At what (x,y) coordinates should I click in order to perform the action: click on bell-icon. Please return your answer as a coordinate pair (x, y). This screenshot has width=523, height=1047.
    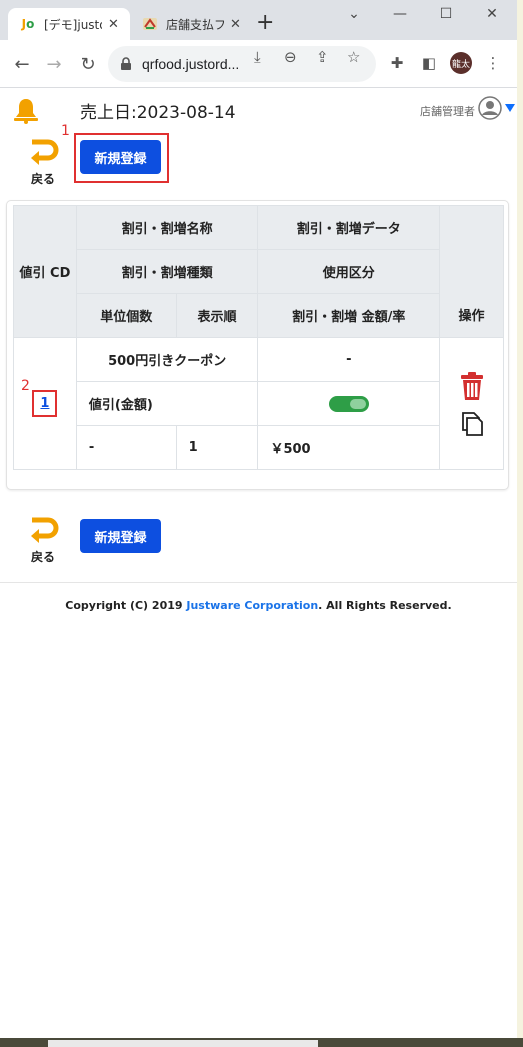
    Looking at the image, I should click on (26, 112).